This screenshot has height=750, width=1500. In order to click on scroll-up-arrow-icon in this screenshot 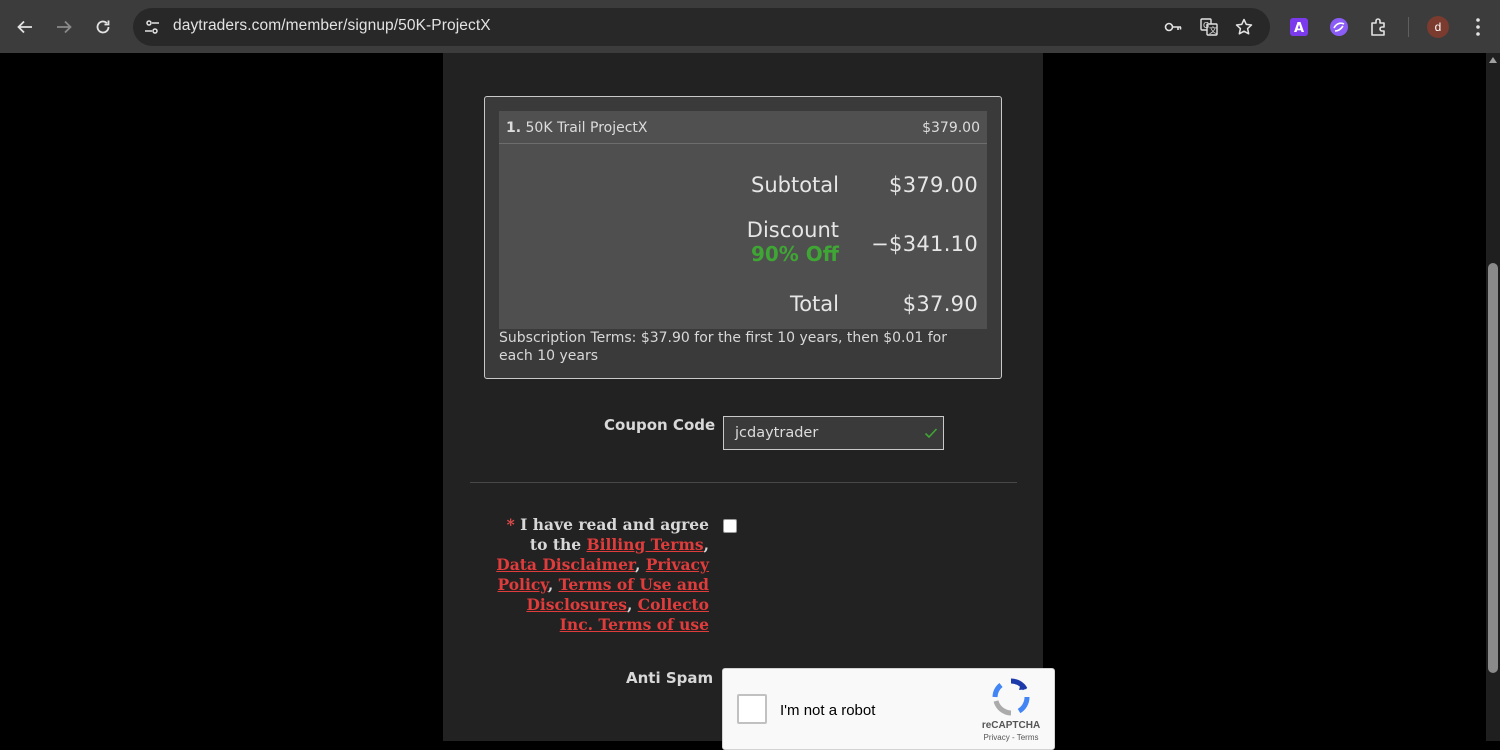, I will do `click(1493, 60)`.